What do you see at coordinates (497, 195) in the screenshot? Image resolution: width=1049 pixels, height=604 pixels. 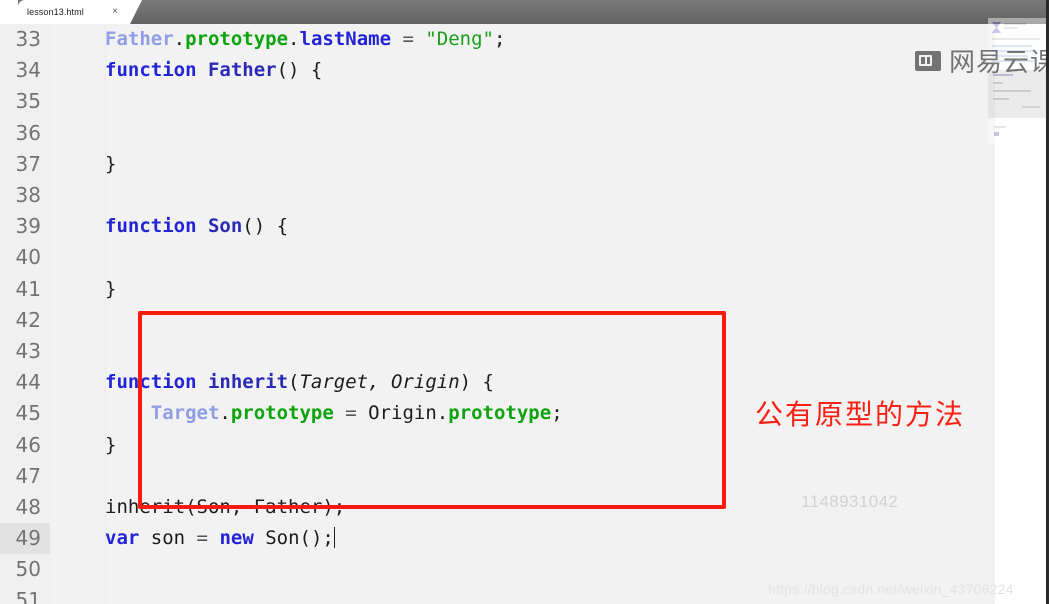 I see `code-line: 38` at bounding box center [497, 195].